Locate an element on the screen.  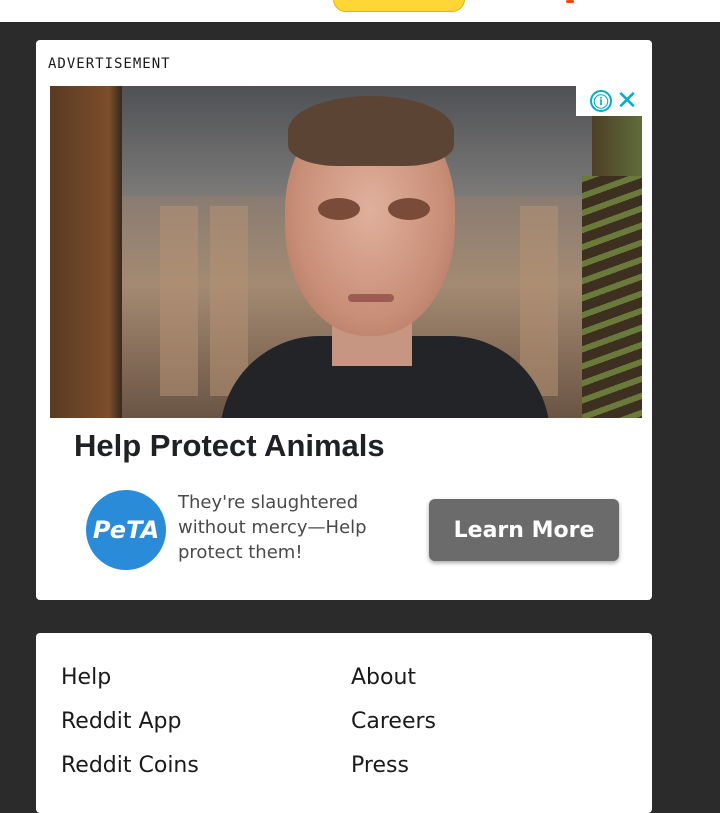
footer-link-reddit-app: Reddit App is located at coordinates (206, 722).